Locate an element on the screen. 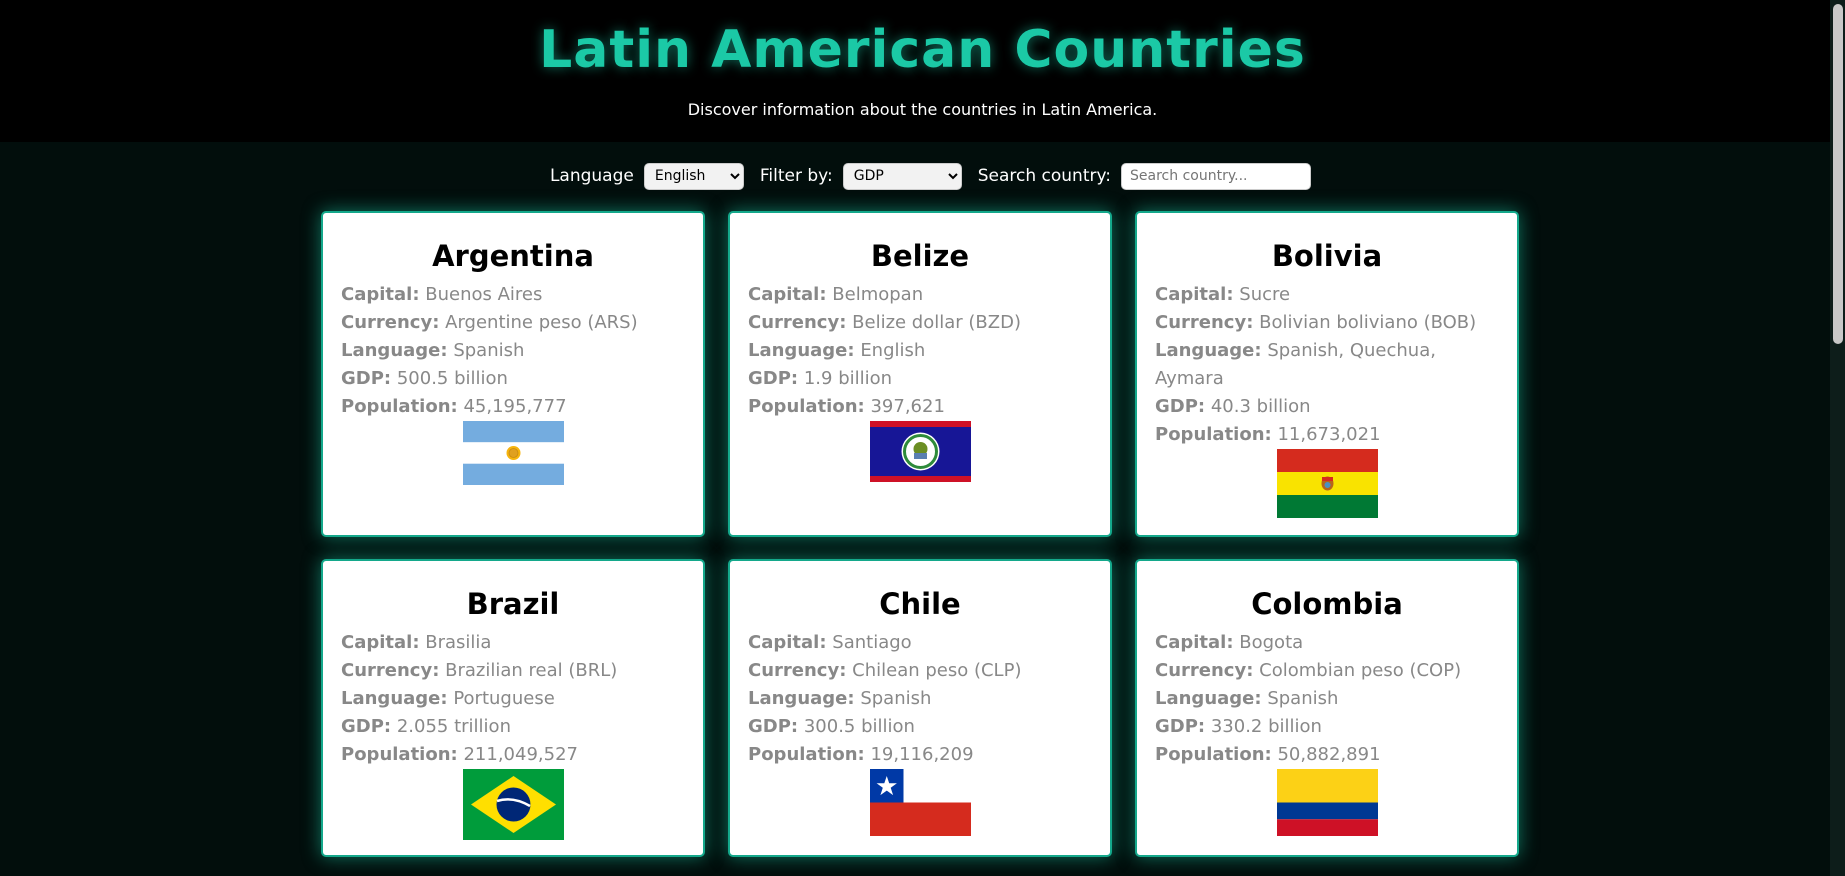 The width and height of the screenshot is (1845, 876). currency-value: Brazilian real (BRL) is located at coordinates (531, 670).